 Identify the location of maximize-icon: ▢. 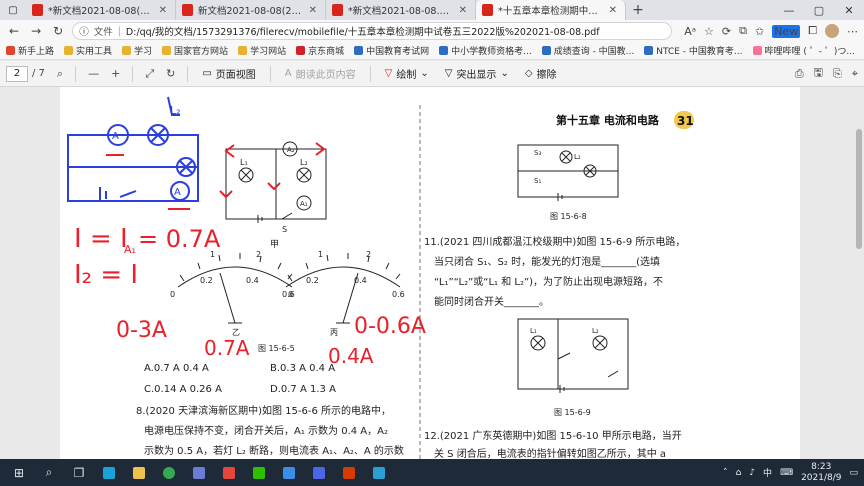
(819, 10).